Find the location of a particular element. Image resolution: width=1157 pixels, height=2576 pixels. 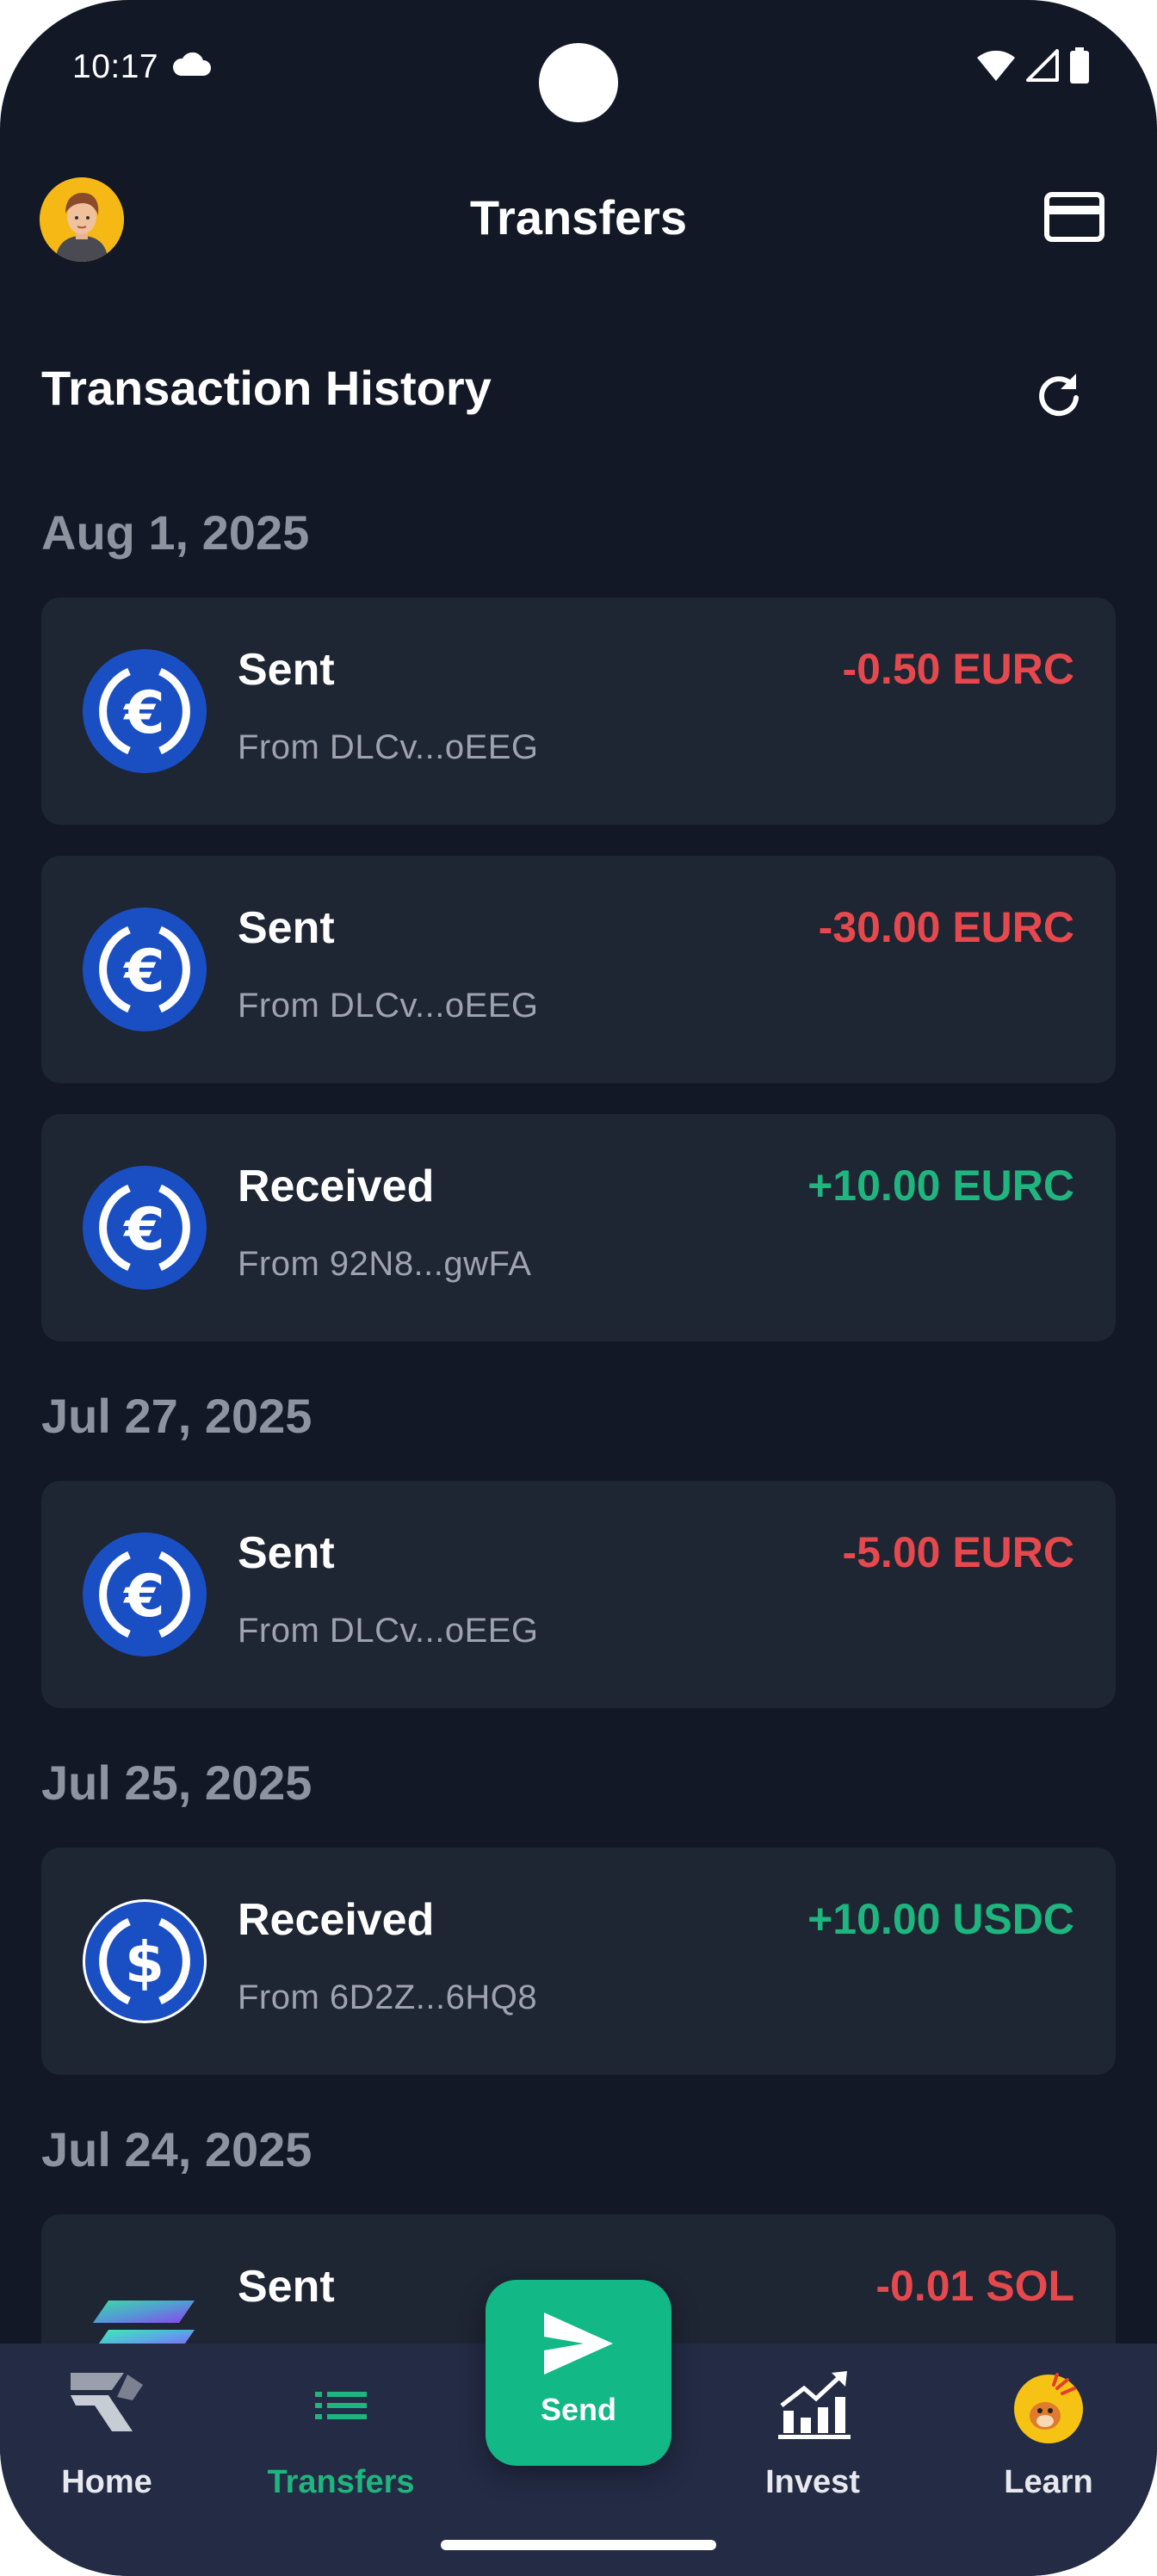

nav-home-label: Home is located at coordinates (106, 2482).